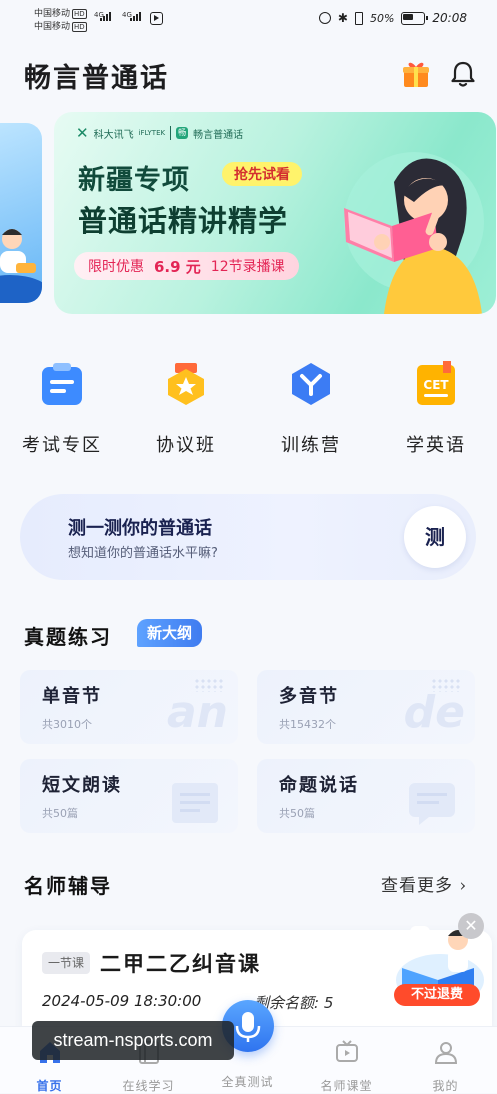 This screenshot has width=497, height=1094. What do you see at coordinates (68, 637) in the screenshot?
I see `practice-section-title: 真题练习` at bounding box center [68, 637].